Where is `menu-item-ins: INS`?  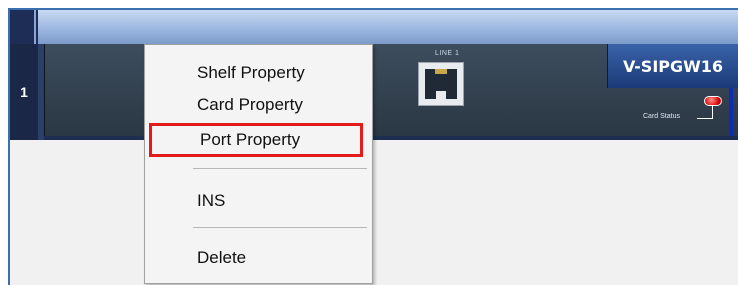 menu-item-ins: INS is located at coordinates (258, 201).